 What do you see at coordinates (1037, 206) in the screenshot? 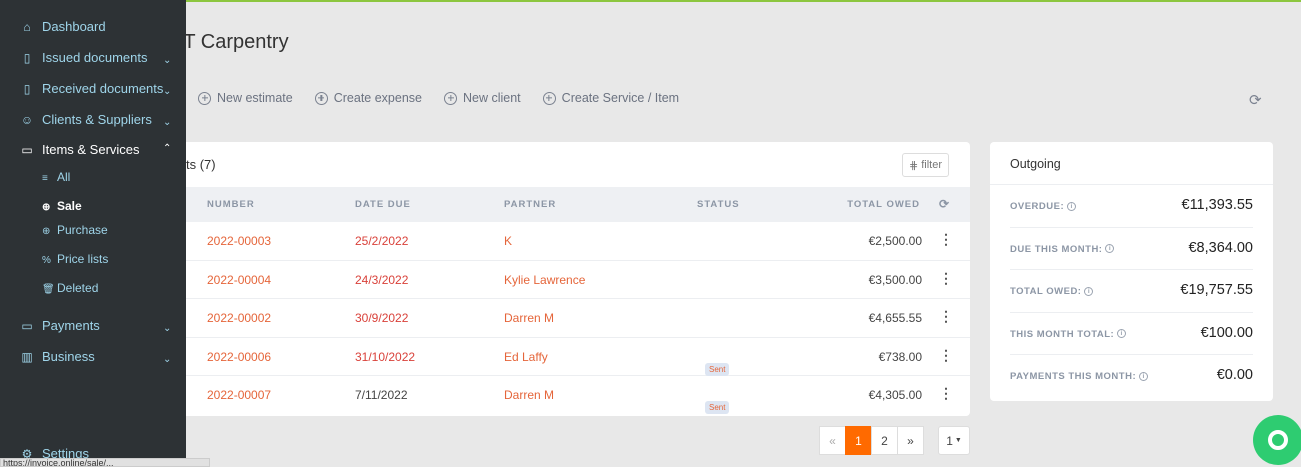
I see `summary-label: OVERDUE:` at bounding box center [1037, 206].